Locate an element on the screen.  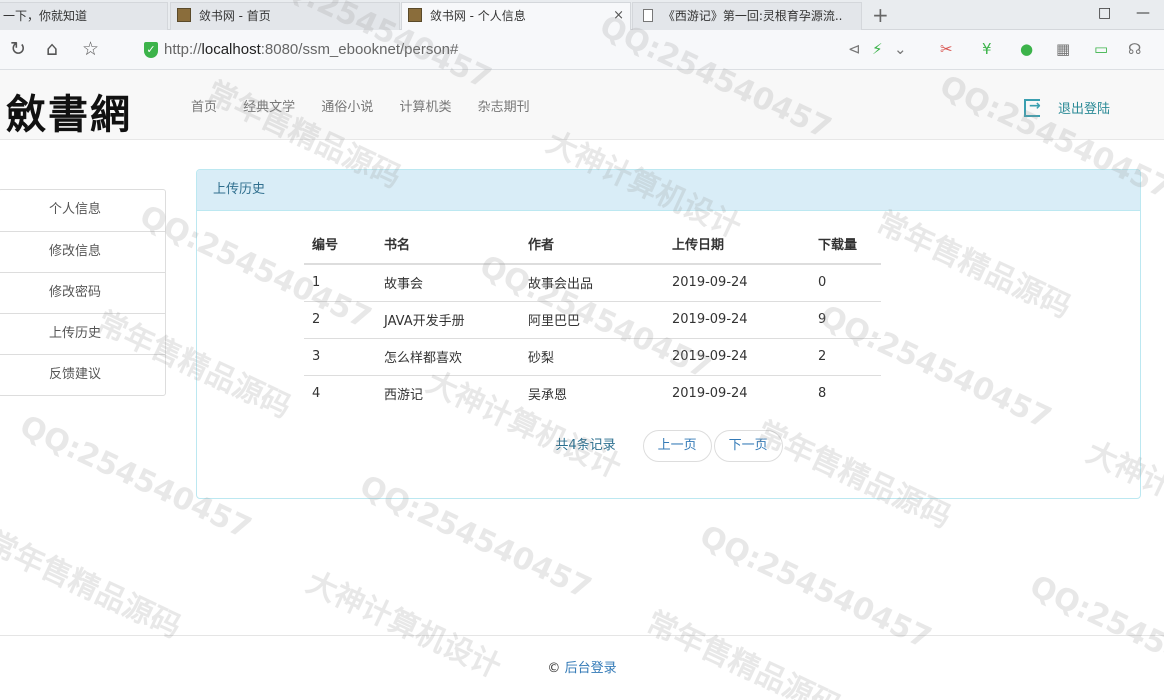
apps-grid-icon: ▦ is located at coordinates (1063, 49).